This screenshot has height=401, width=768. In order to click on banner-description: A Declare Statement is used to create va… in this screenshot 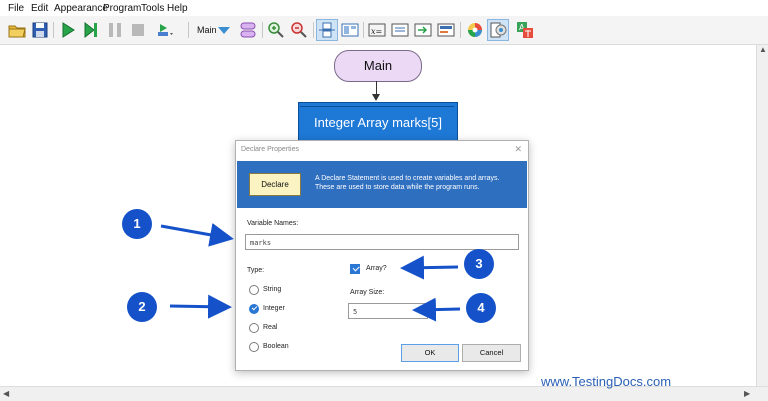, I will do `click(407, 183)`.